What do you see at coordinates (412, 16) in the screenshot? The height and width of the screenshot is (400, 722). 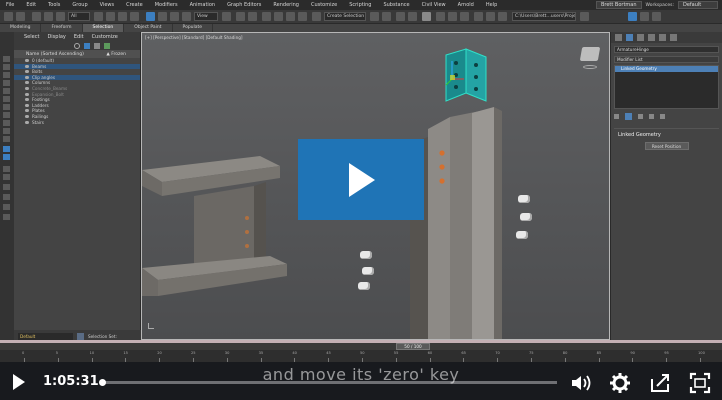 I see `toggle-layer-explorer-icon` at bounding box center [412, 16].